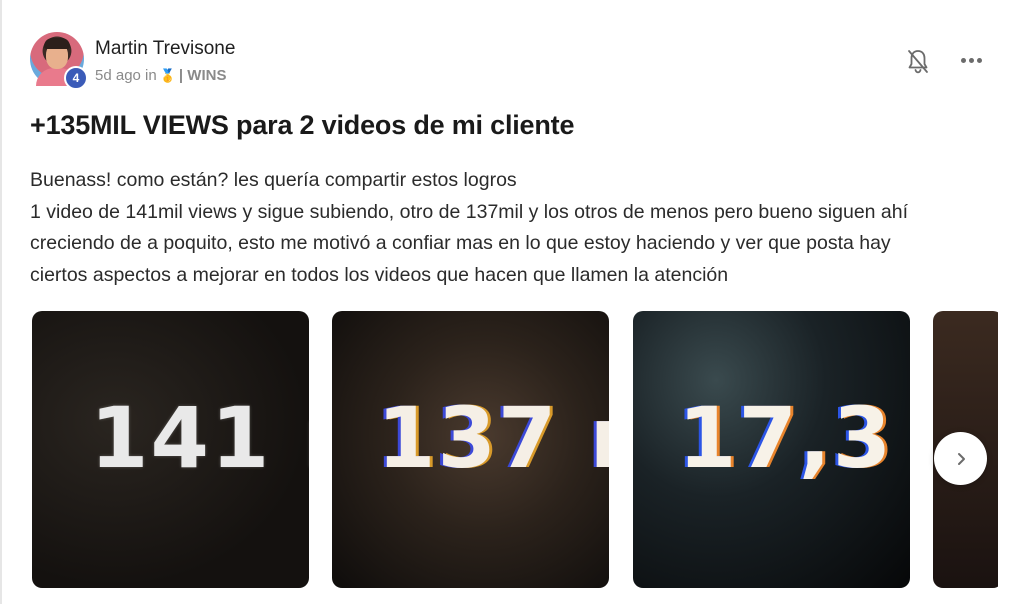  I want to click on author-name: Martin Trevisone, so click(165, 49).